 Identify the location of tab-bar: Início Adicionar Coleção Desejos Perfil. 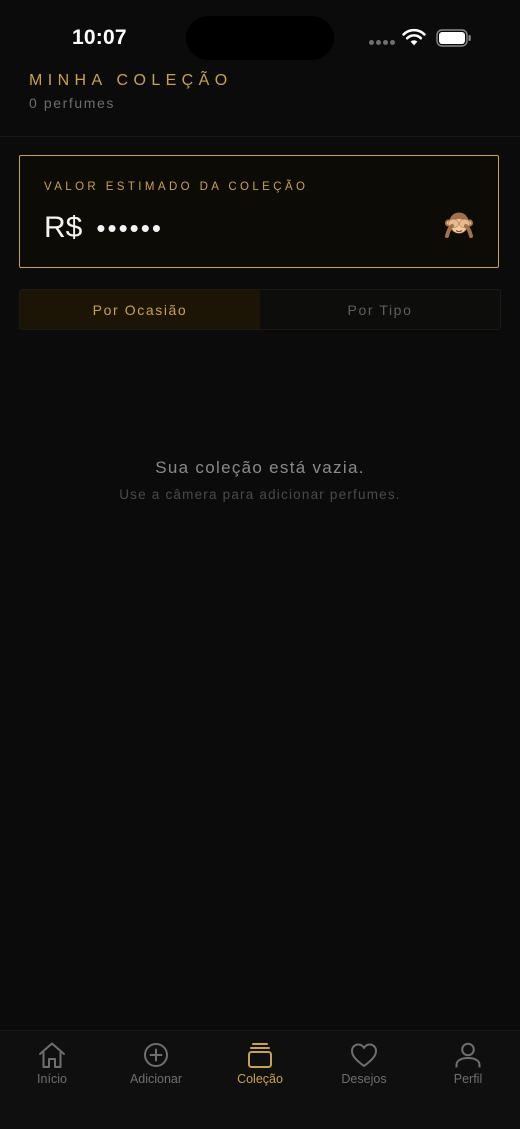
(260, 1079).